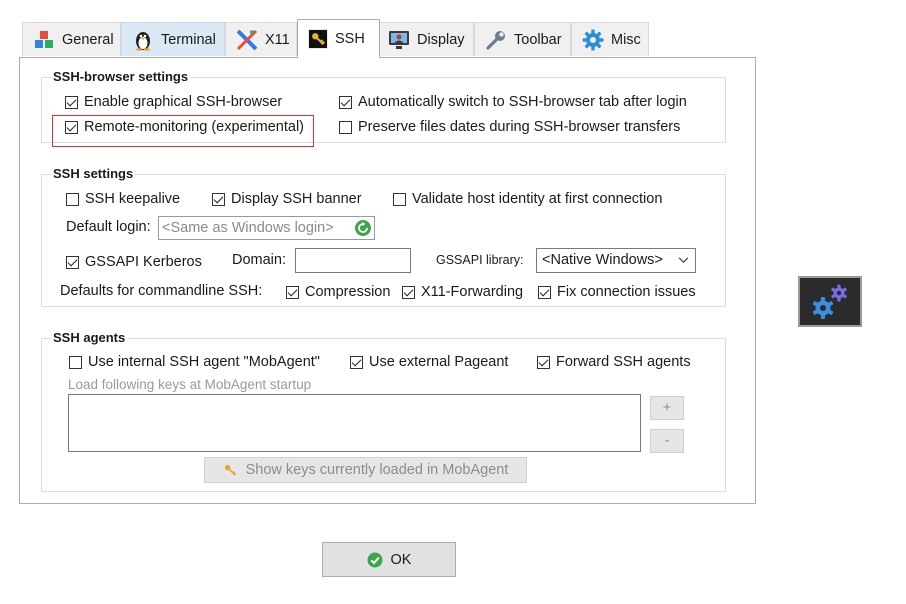 This screenshot has height=604, width=906. What do you see at coordinates (683, 260) in the screenshot?
I see `chevron-down-icon` at bounding box center [683, 260].